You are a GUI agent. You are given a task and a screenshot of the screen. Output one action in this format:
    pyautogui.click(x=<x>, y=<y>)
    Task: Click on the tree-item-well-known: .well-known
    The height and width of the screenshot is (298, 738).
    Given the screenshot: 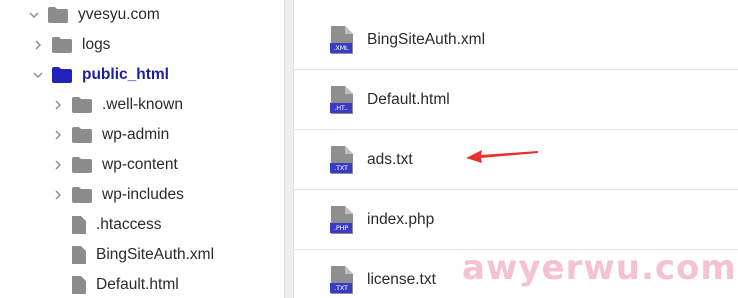 What is the action you would take?
    pyautogui.click(x=142, y=105)
    